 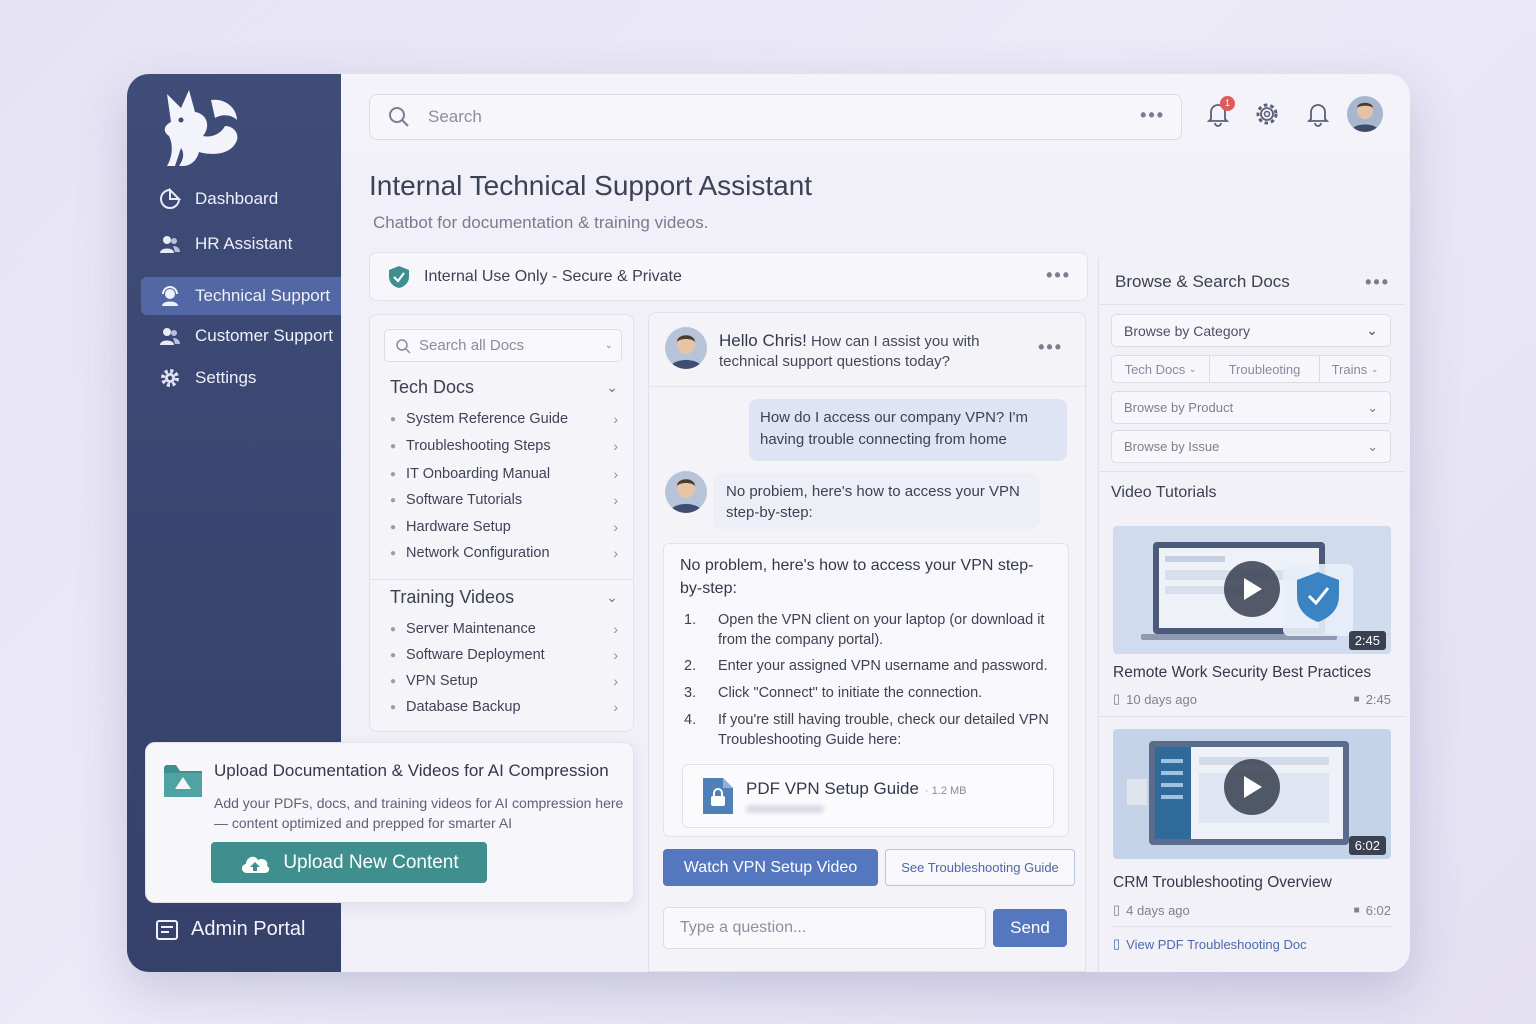 What do you see at coordinates (504, 553) in the screenshot?
I see `doc-item: ● Network Configuration ›` at bounding box center [504, 553].